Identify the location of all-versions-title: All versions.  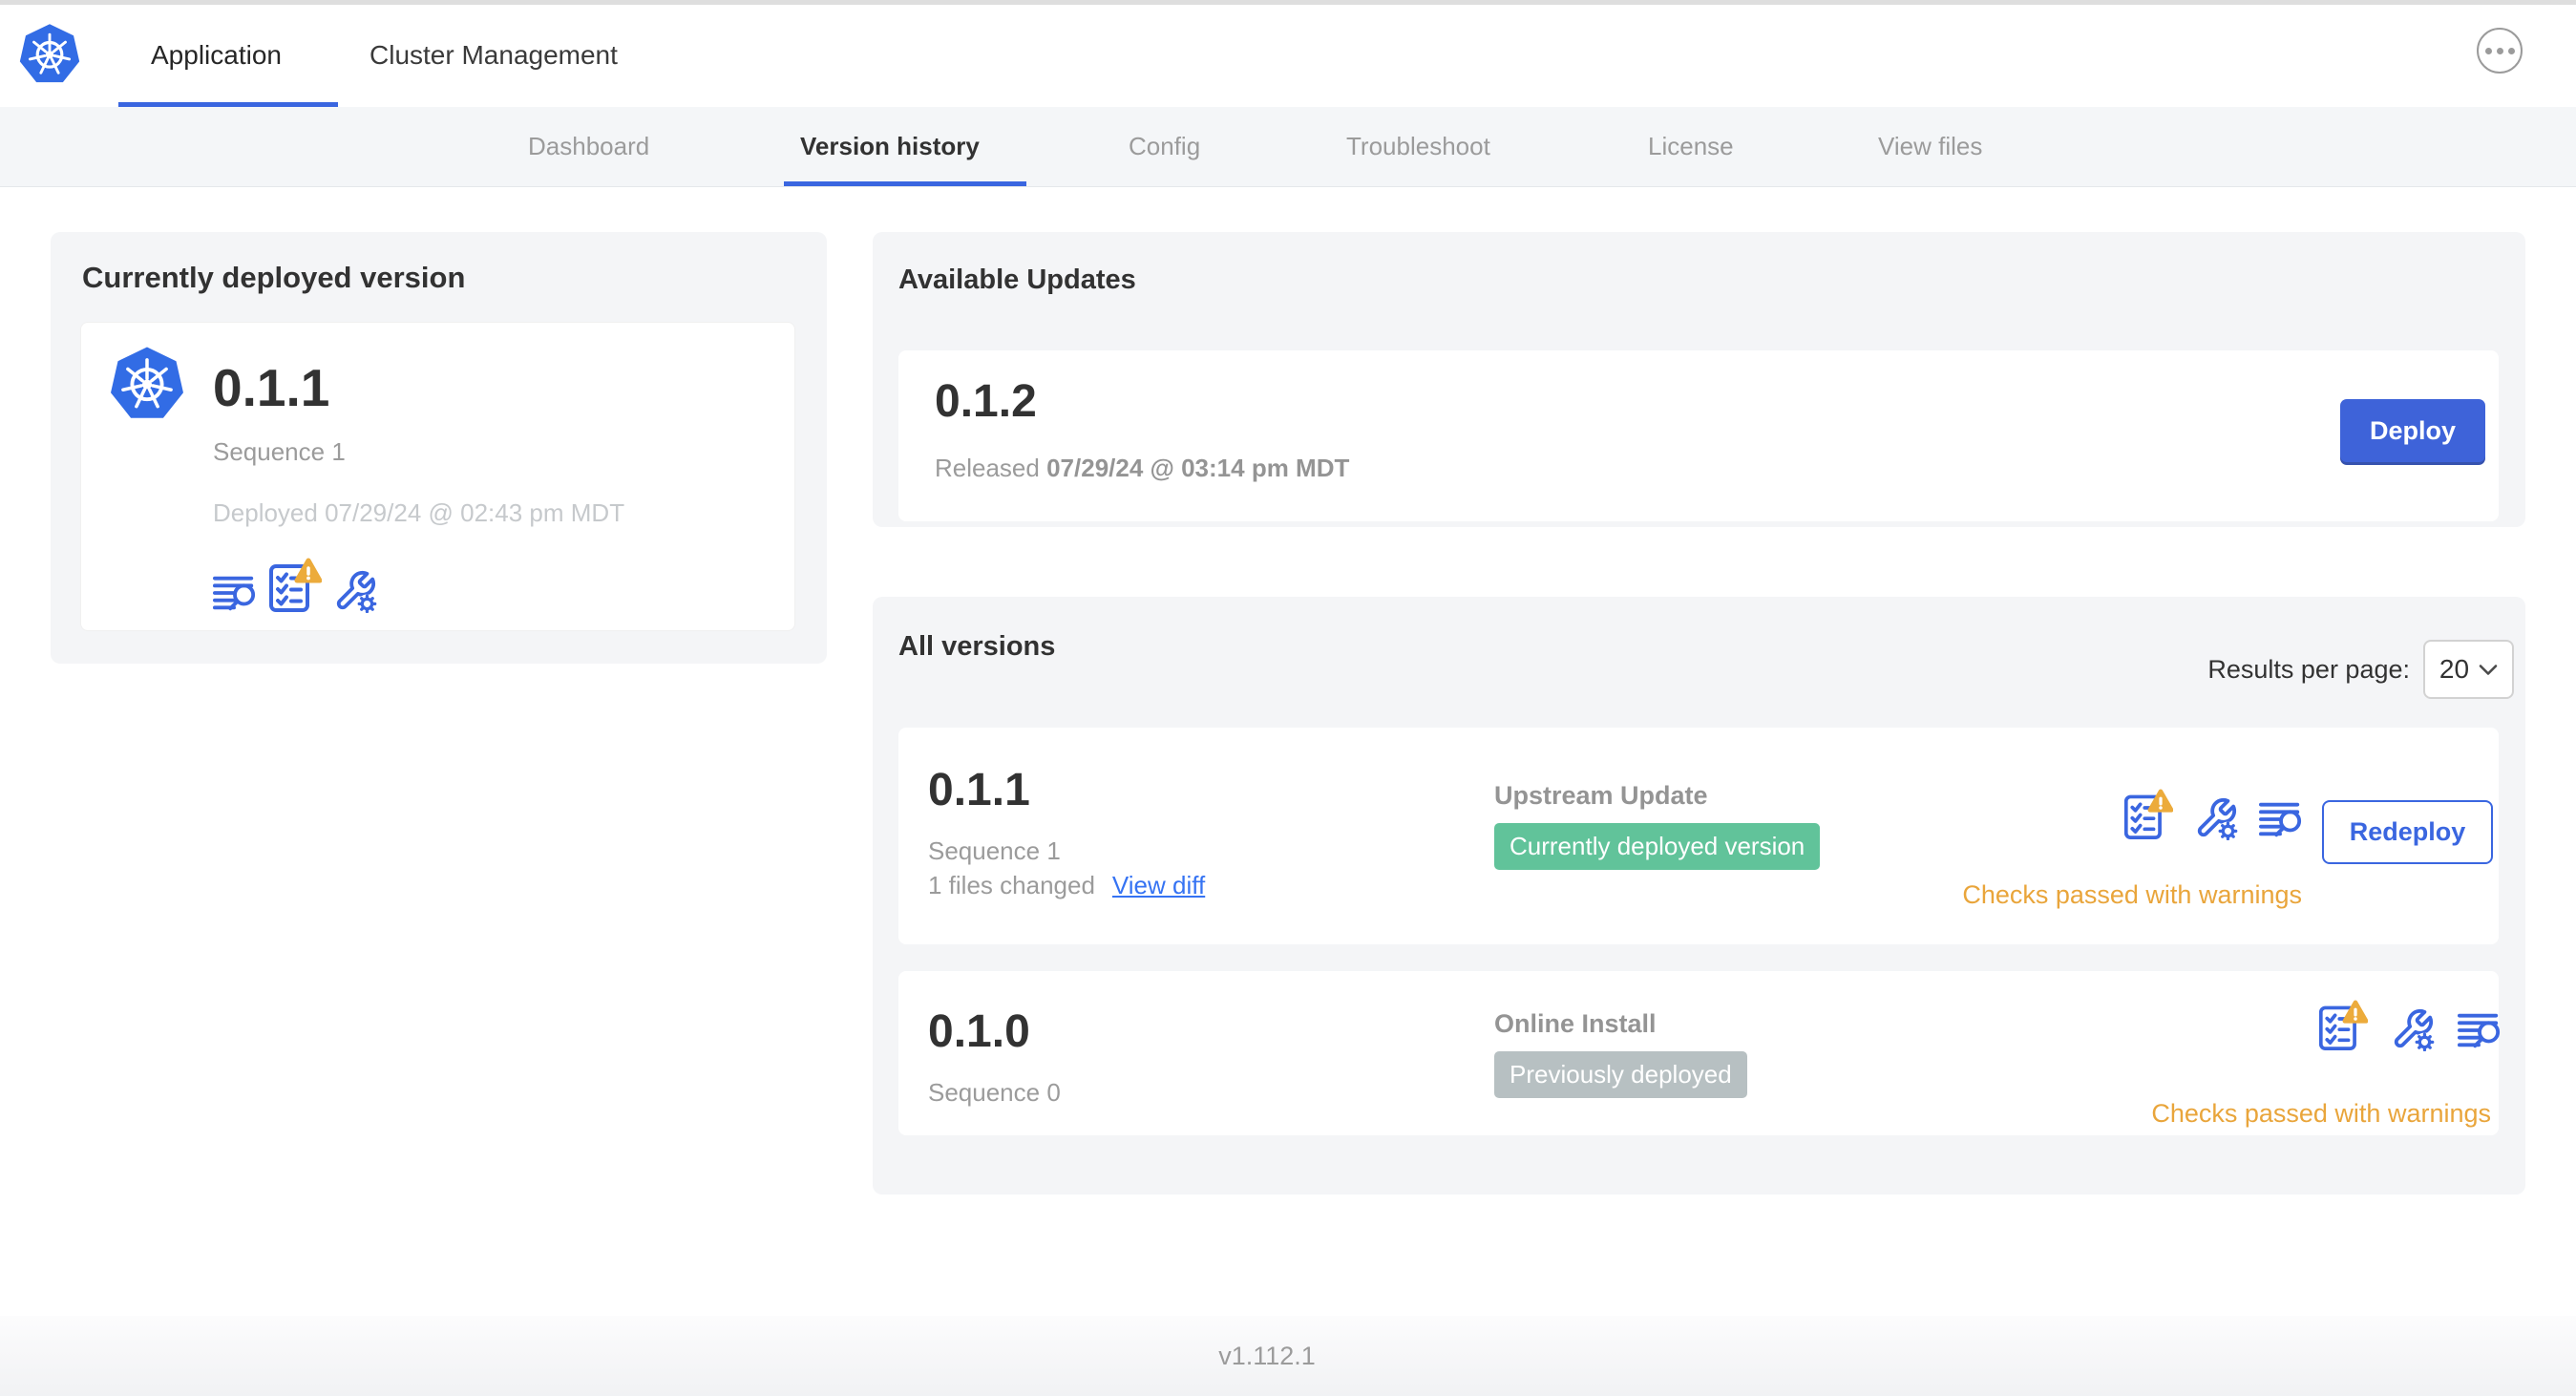
(977, 646).